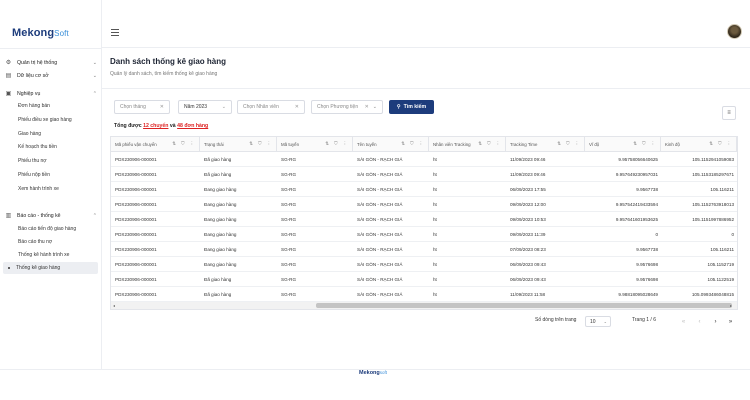 The image size is (750, 400). What do you see at coordinates (9, 267) in the screenshot?
I see `active-dot-icon` at bounding box center [9, 267].